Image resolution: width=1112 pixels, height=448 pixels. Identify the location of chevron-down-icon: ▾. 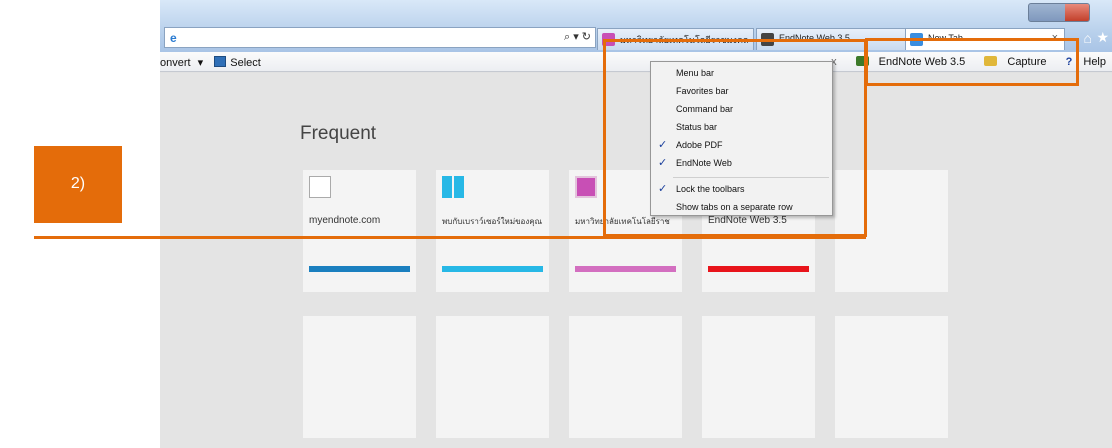
(200, 63).